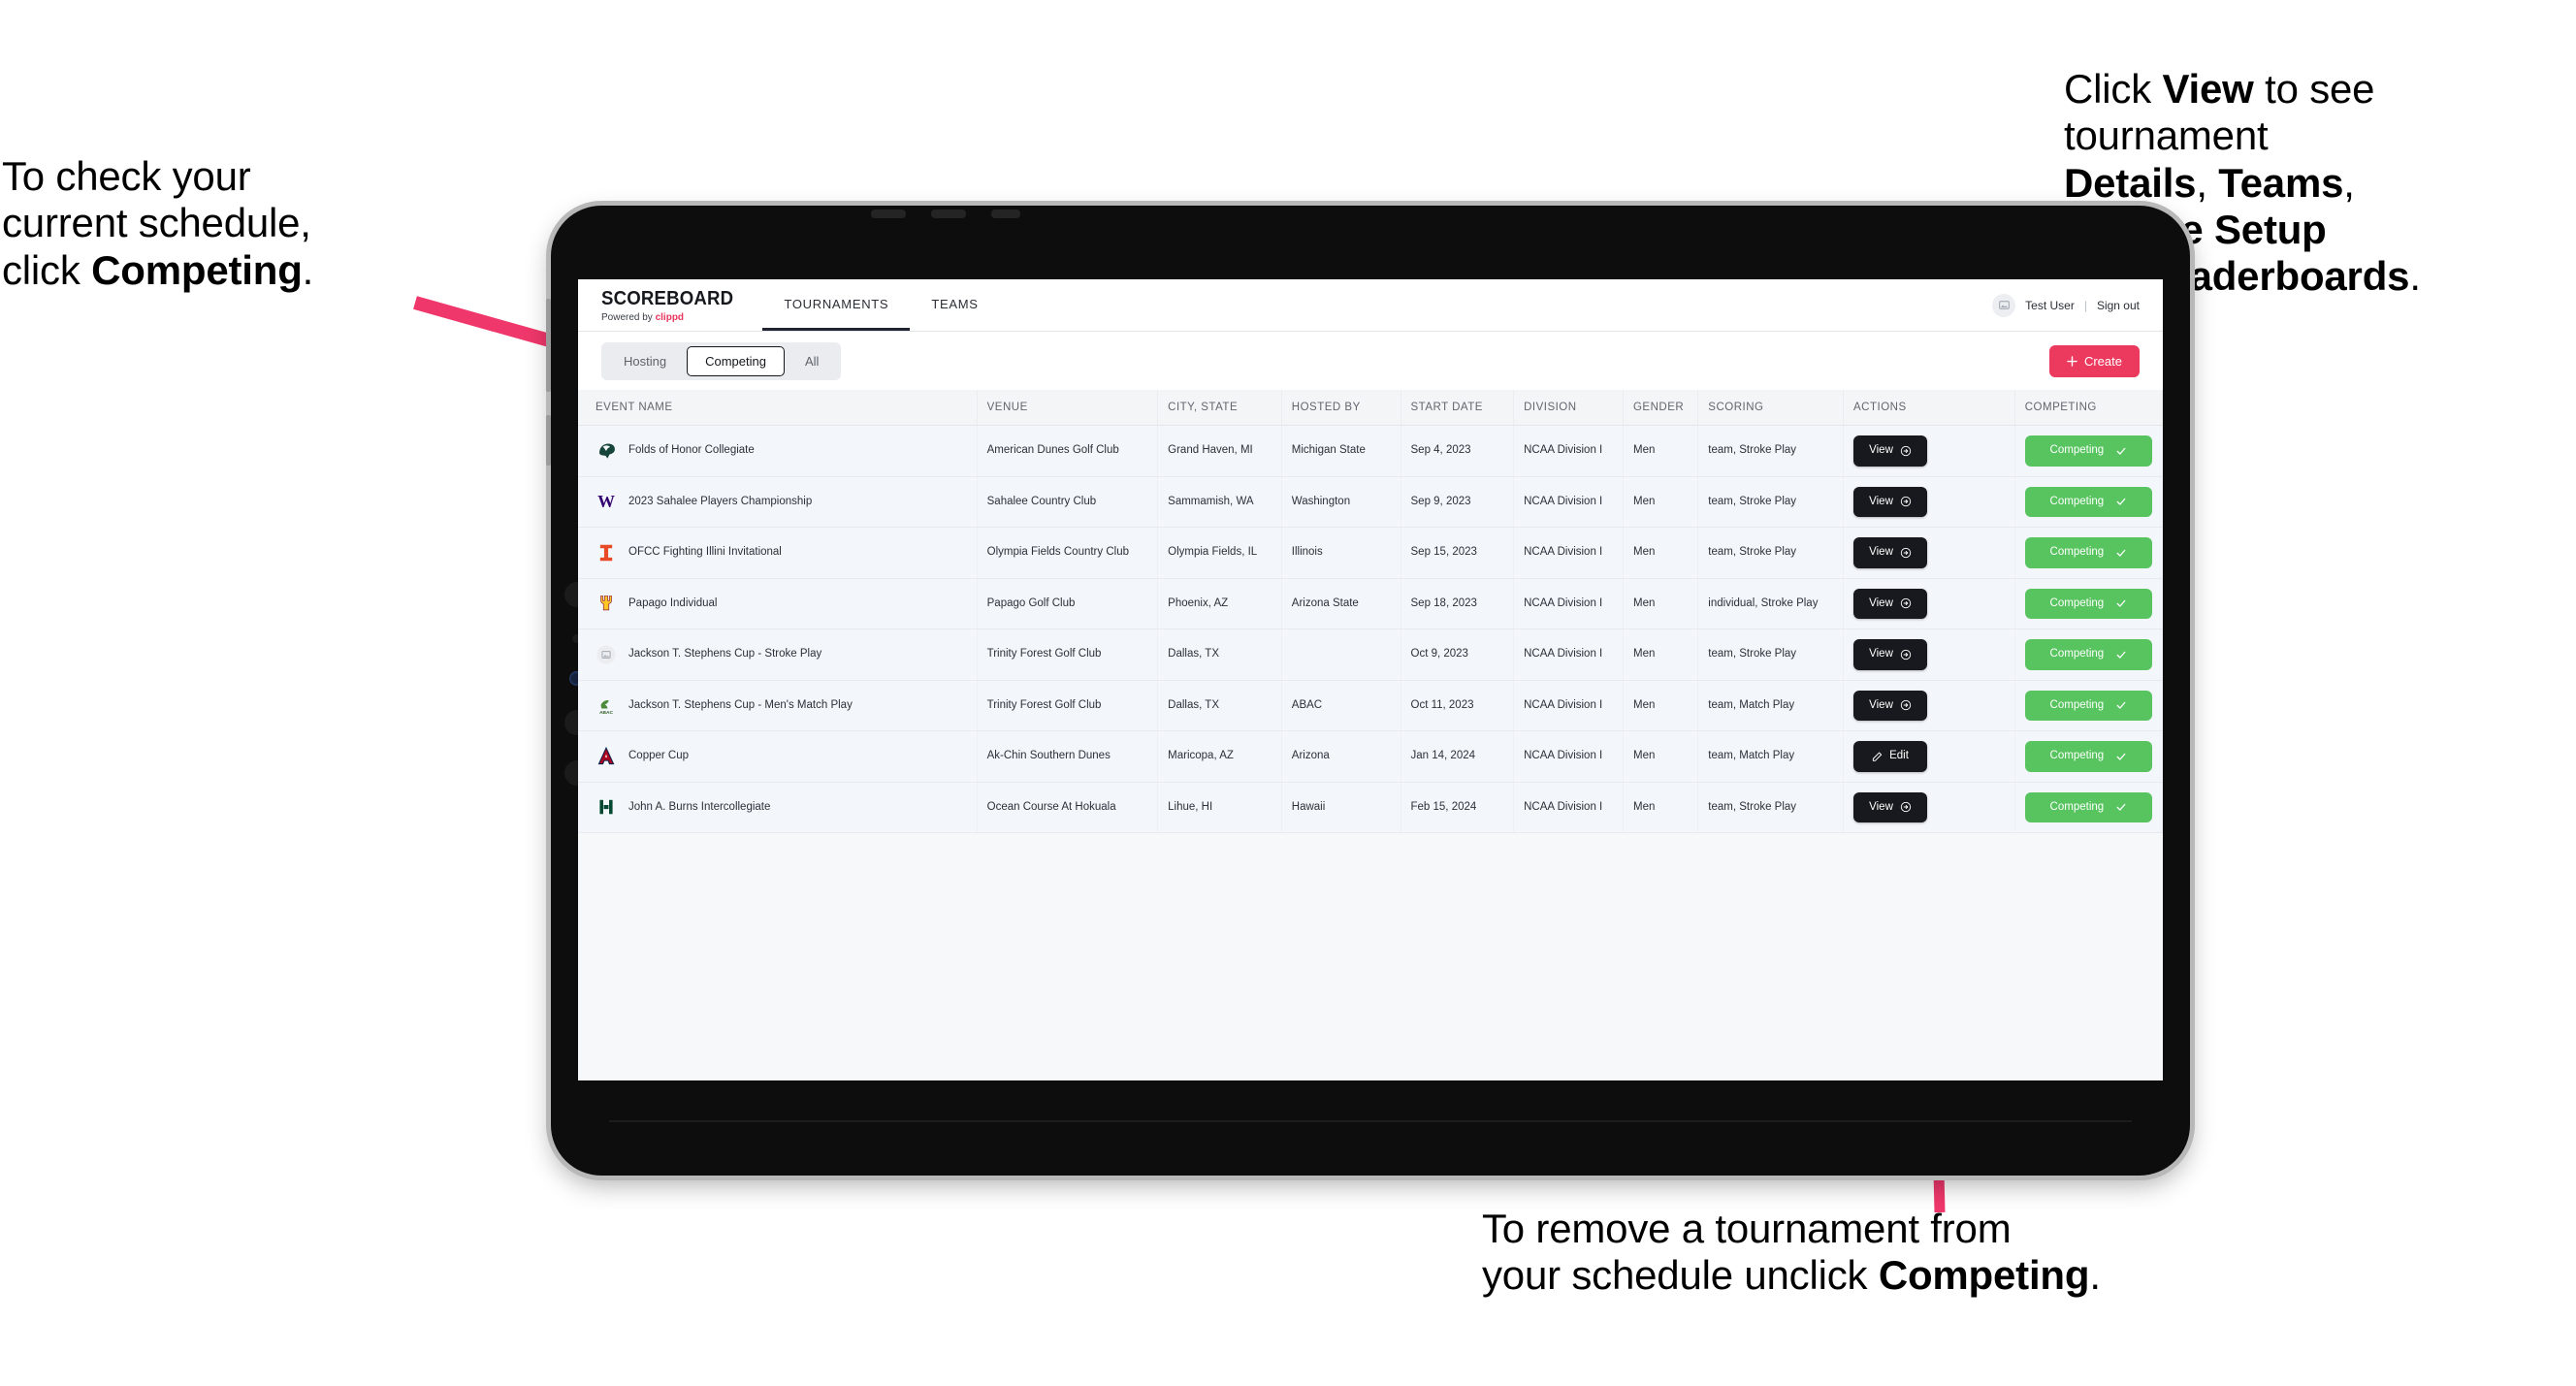 This screenshot has height=1386, width=2576. What do you see at coordinates (1370, 1121) in the screenshot?
I see `device-speaker-grille` at bounding box center [1370, 1121].